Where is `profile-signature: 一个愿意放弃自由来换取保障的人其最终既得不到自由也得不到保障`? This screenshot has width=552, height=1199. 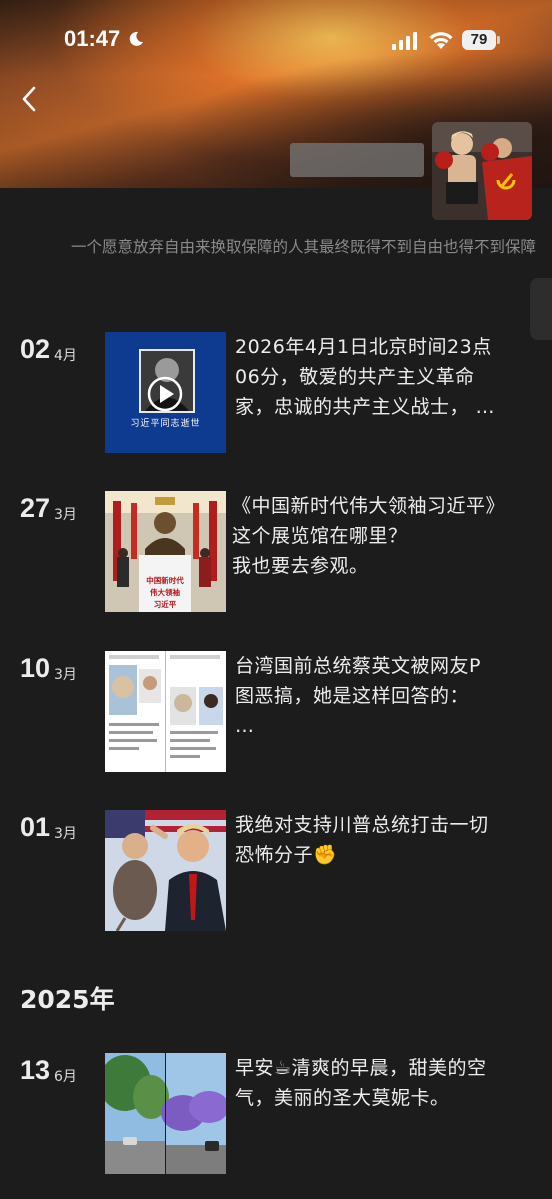 profile-signature: 一个愿意放弃自由来换取保障的人其最终既得不到自由也得不到保障 is located at coordinates (303, 247).